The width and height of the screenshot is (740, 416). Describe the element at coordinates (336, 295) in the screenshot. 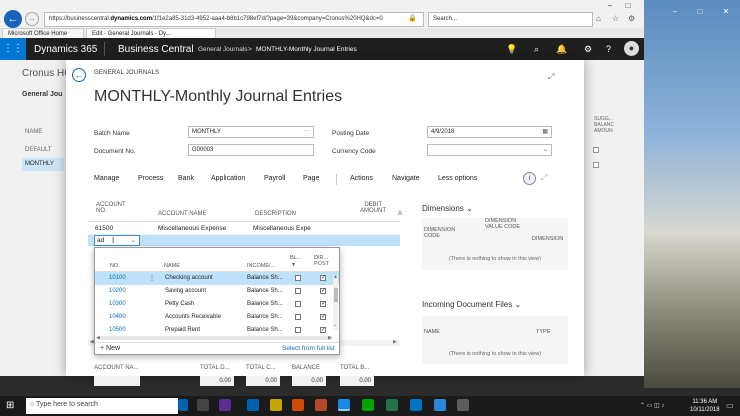

I see `lookup-scroll-thumb` at that location.